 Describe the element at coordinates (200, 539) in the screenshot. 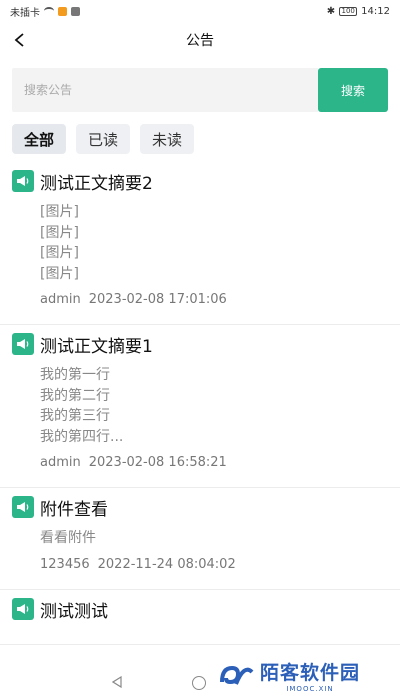

I see `announcement-item: 附件查看 看看附件 123456 2022-11-24 08:04:02` at that location.